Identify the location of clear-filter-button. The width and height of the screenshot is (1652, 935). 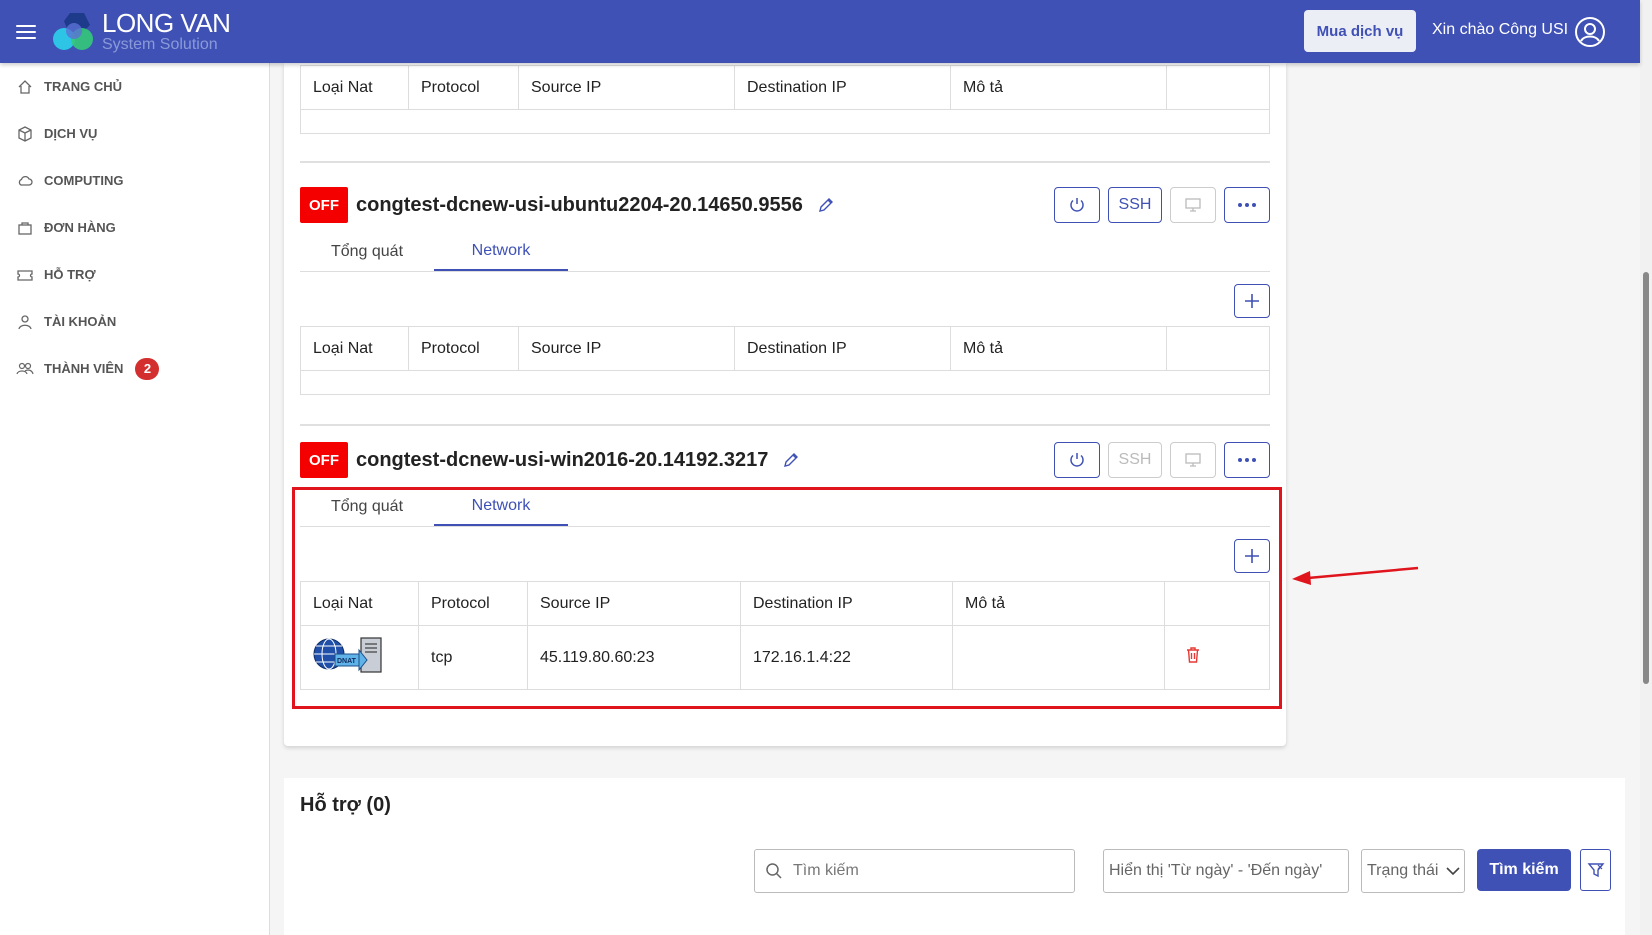
(1595, 870).